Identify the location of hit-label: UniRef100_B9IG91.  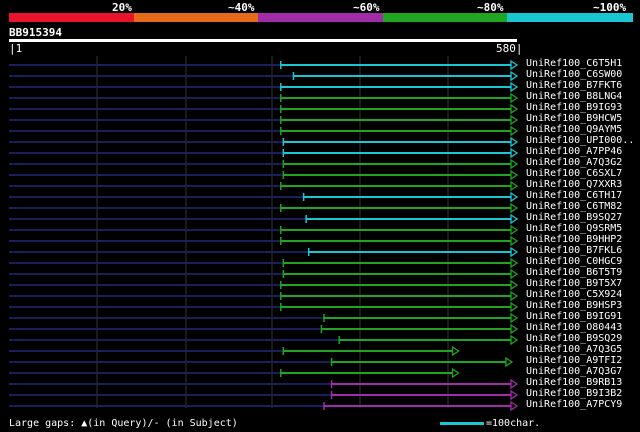
(574, 316).